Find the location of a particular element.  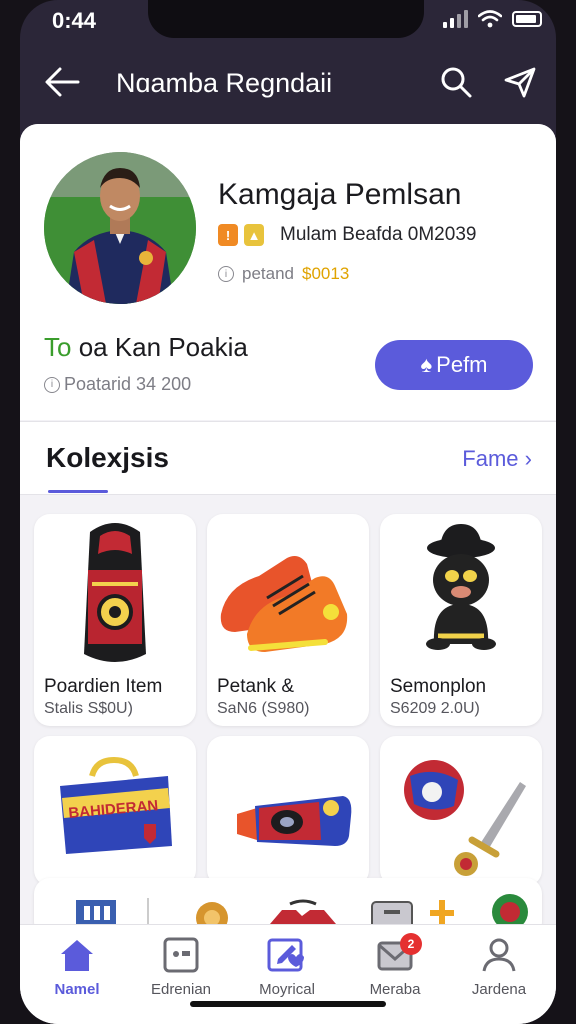

stats-text: Poatarid 34 200 is located at coordinates (128, 384).